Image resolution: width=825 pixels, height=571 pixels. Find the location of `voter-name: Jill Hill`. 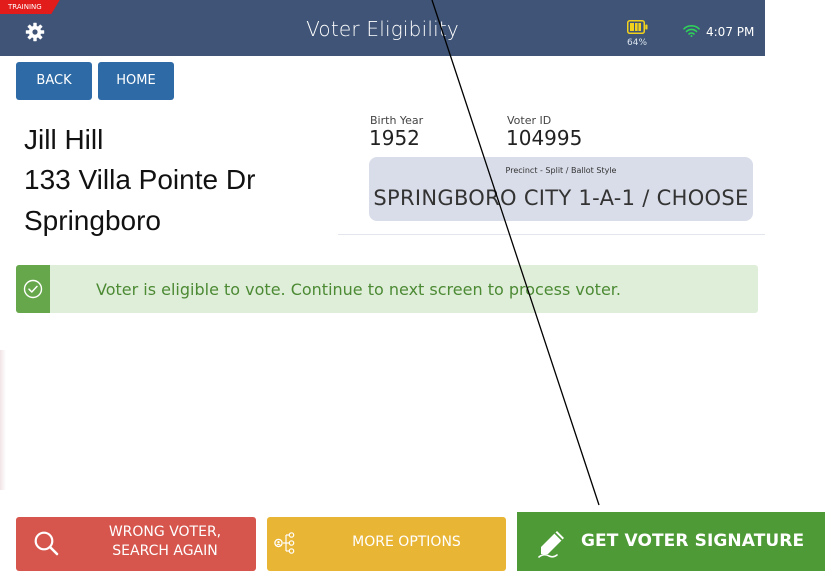

voter-name: Jill Hill is located at coordinates (64, 139).